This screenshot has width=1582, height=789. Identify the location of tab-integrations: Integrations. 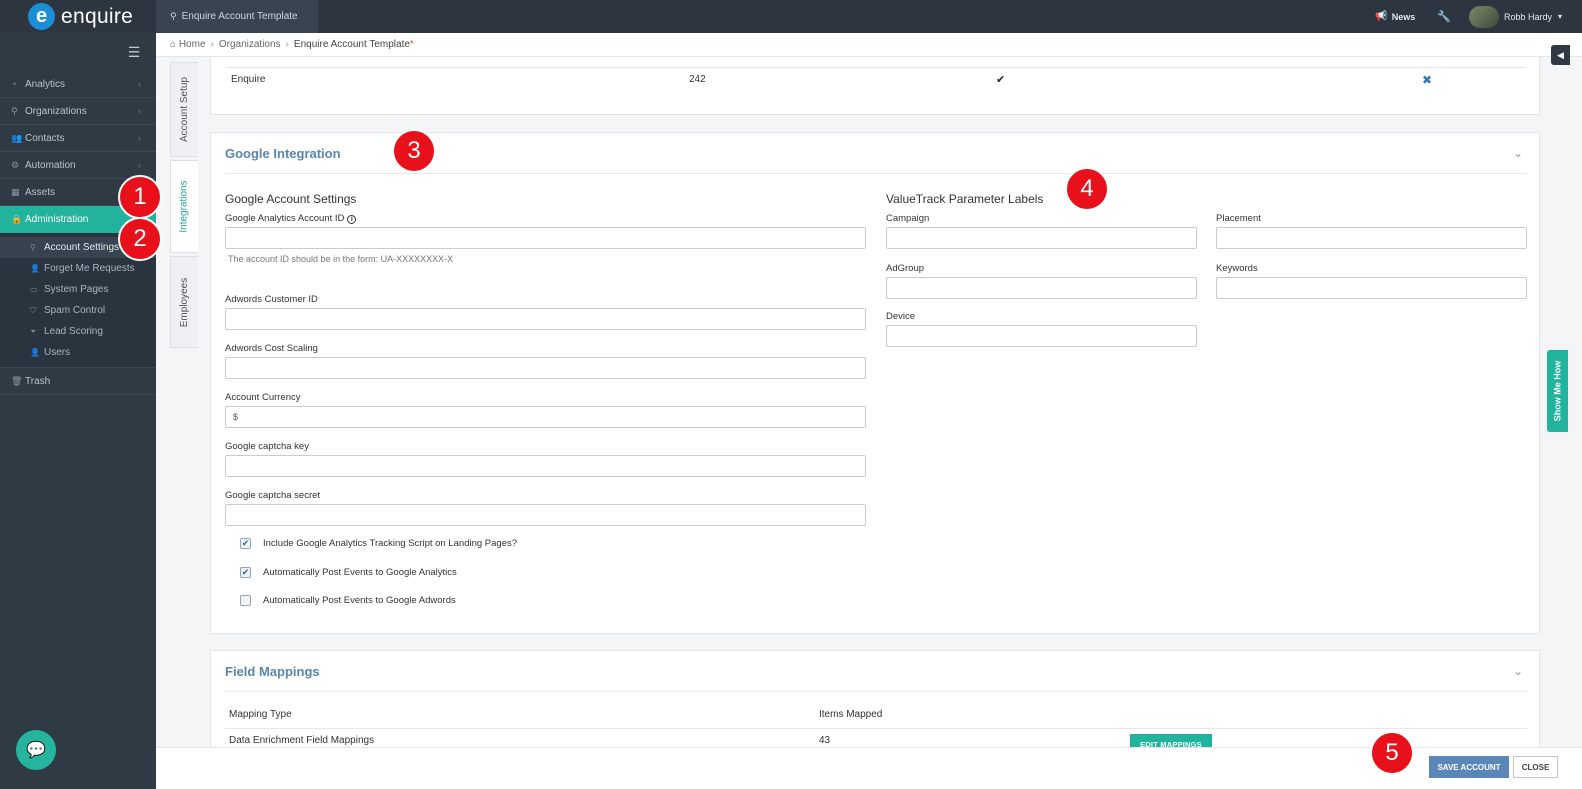
(184, 206).